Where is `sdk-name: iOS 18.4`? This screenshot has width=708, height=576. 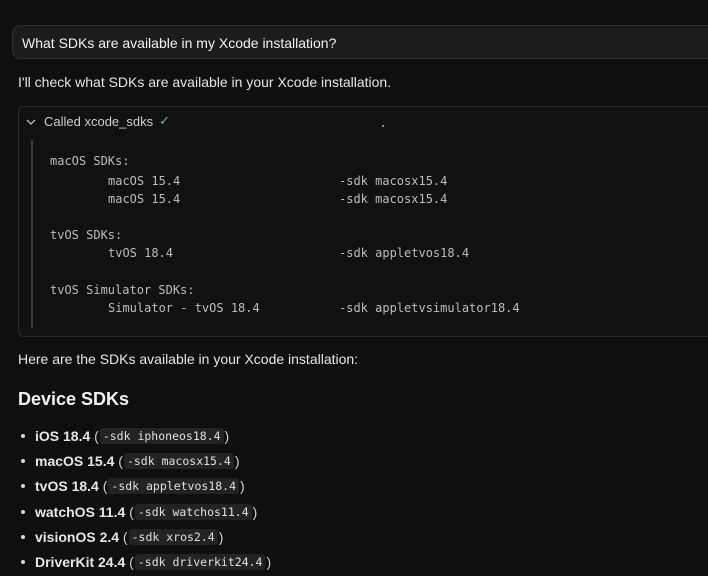
sdk-name: iOS 18.4 is located at coordinates (63, 435).